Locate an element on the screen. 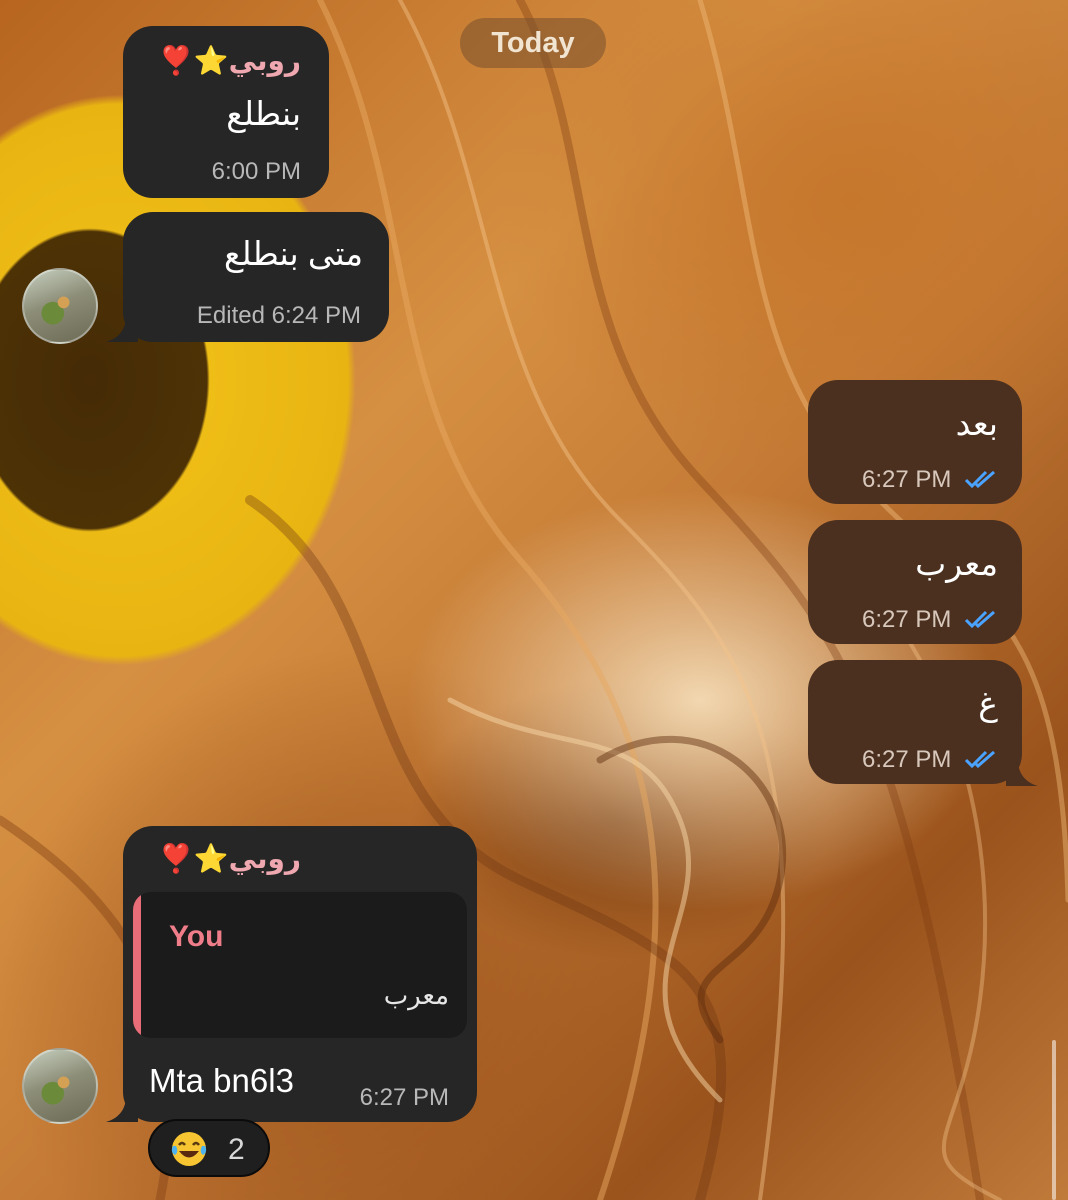 This screenshot has height=1200, width=1068. message-bubble-outgoing: بعد 6:27 PM is located at coordinates (915, 442).